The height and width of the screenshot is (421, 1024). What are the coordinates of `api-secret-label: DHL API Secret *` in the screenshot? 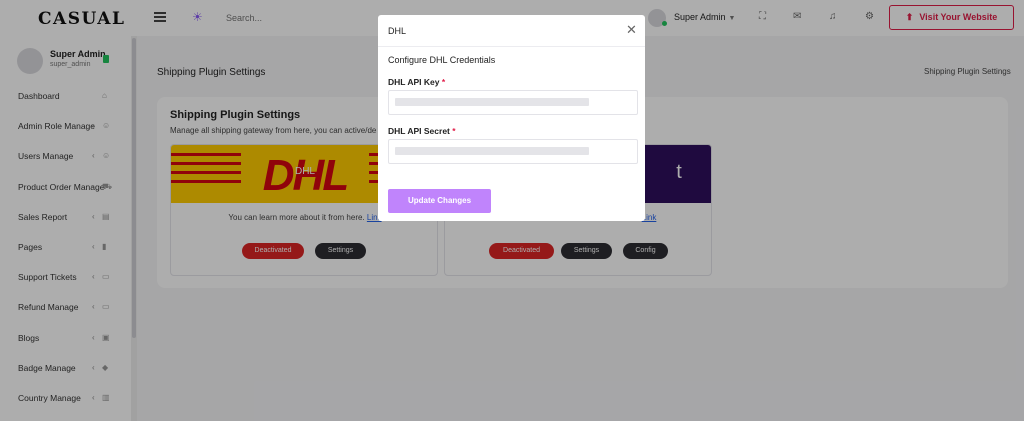 It's located at (422, 131).